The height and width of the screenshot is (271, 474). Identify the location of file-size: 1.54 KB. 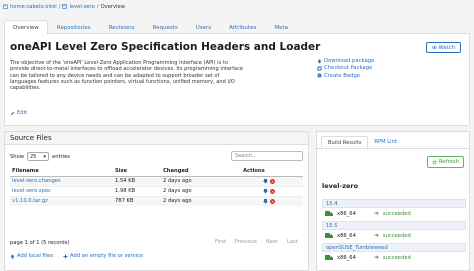
(137, 180).